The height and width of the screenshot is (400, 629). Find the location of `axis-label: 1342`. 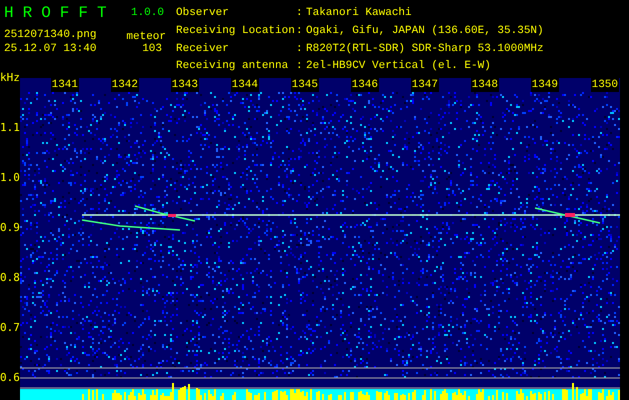

axis-label: 1342 is located at coordinates (124, 85).